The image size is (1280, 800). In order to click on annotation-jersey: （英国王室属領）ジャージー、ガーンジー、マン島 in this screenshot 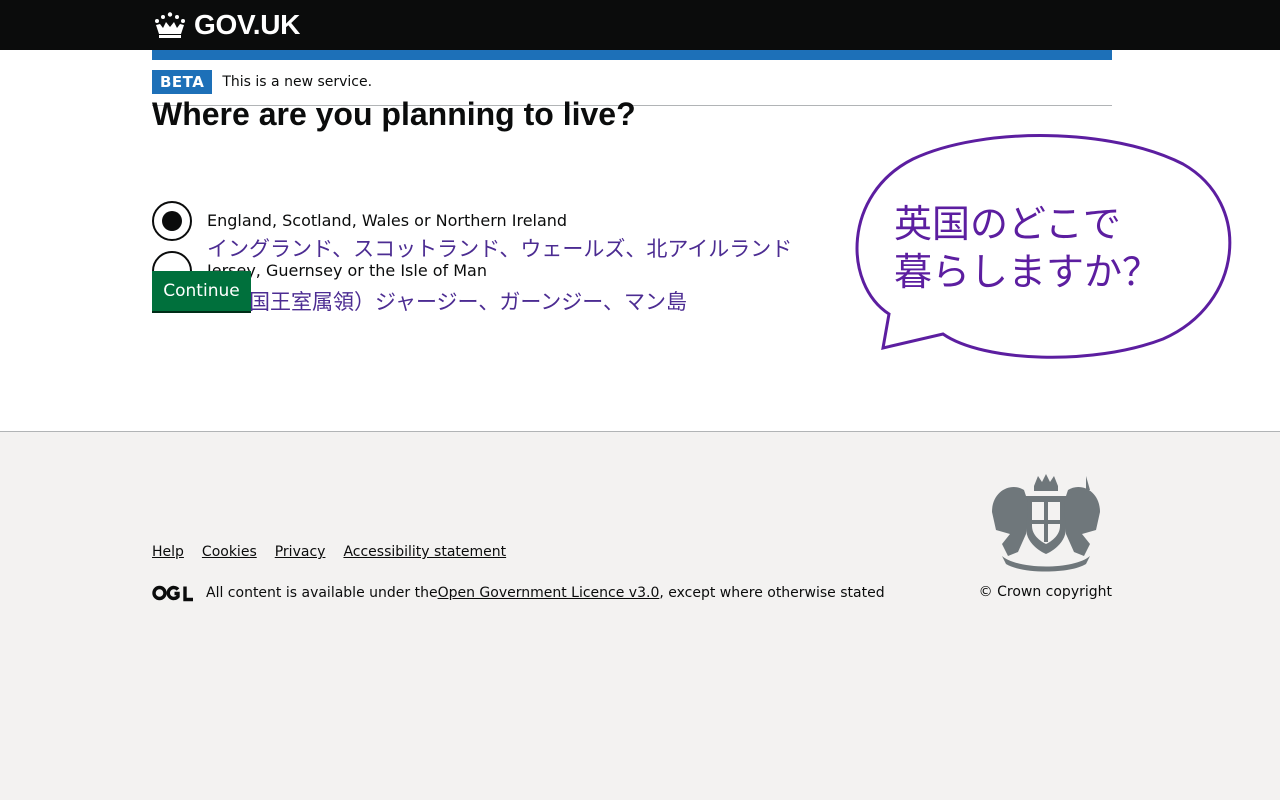, I will do `click(447, 302)`.